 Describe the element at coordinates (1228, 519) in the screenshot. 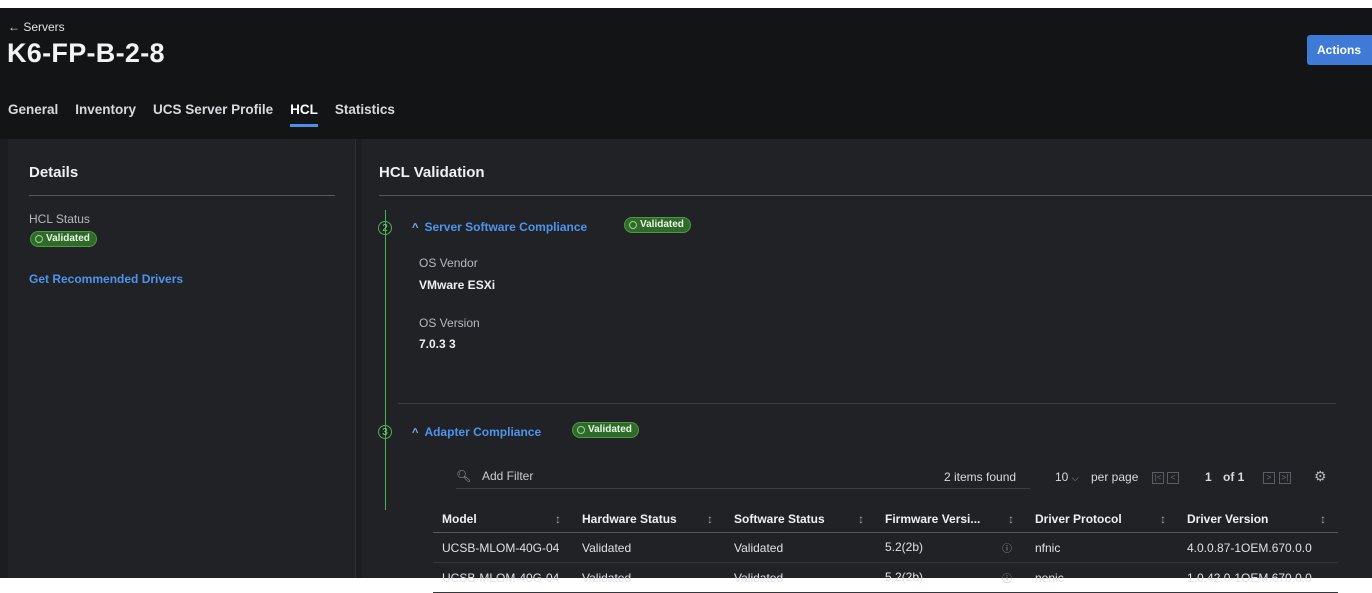

I see `column-label: Driver Version` at that location.